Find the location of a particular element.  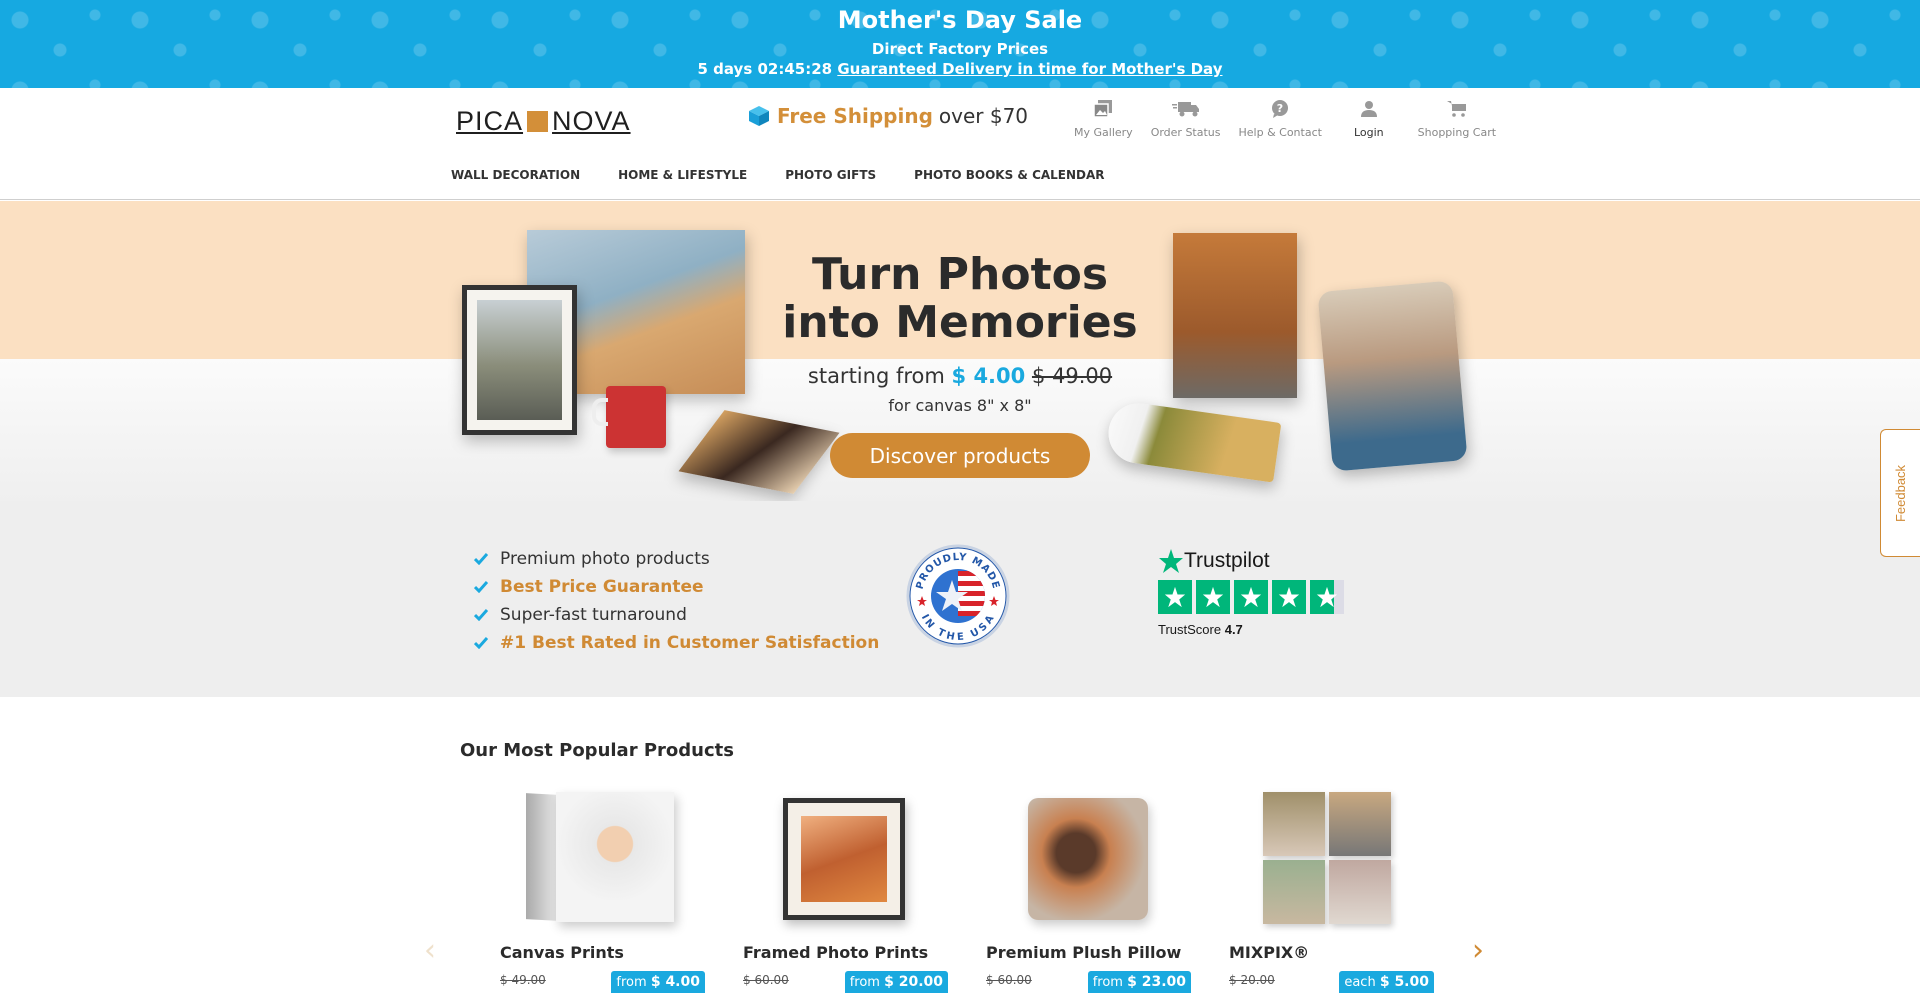

trustpilot-header: Trustpilot is located at coordinates (1253, 561).